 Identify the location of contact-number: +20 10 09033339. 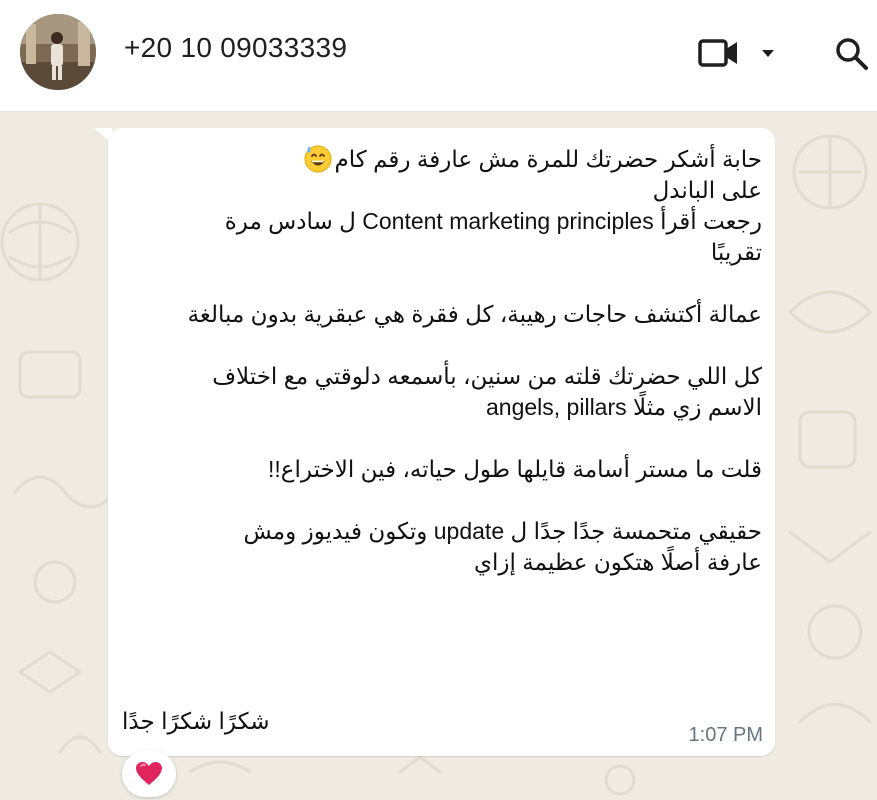
(235, 48).